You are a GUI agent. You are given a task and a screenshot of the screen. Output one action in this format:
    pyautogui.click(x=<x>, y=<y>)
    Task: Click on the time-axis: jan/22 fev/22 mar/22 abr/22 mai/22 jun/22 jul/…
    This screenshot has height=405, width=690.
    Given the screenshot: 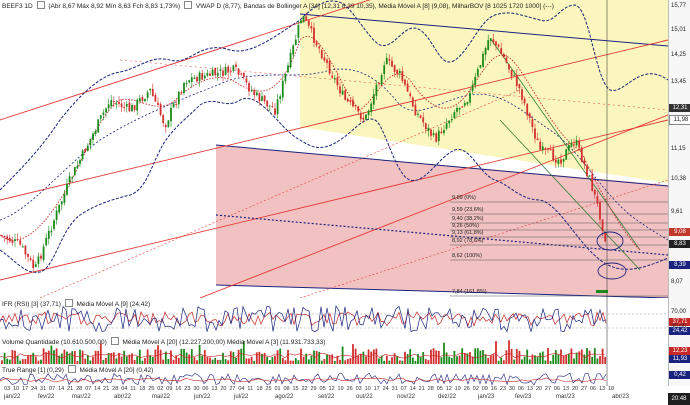 What is the action you would take?
    pyautogui.click(x=334, y=395)
    